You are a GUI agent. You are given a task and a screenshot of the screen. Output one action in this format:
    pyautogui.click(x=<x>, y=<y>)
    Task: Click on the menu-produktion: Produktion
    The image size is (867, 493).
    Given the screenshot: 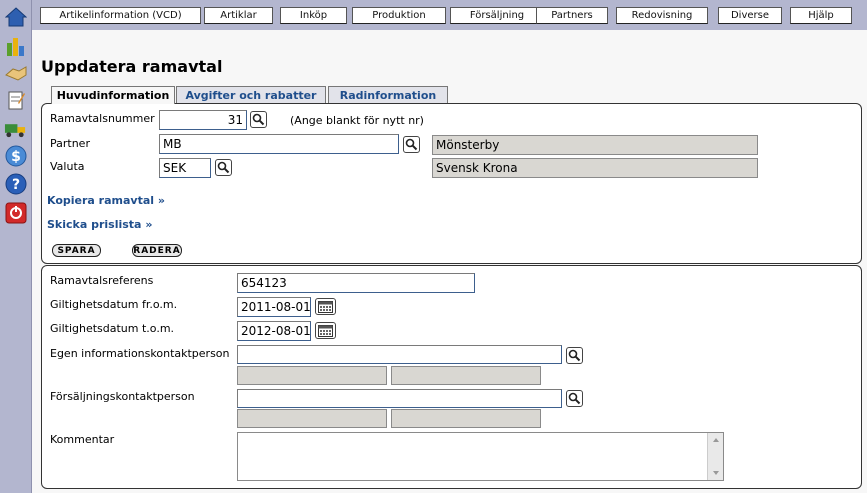 What is the action you would take?
    pyautogui.click(x=399, y=15)
    